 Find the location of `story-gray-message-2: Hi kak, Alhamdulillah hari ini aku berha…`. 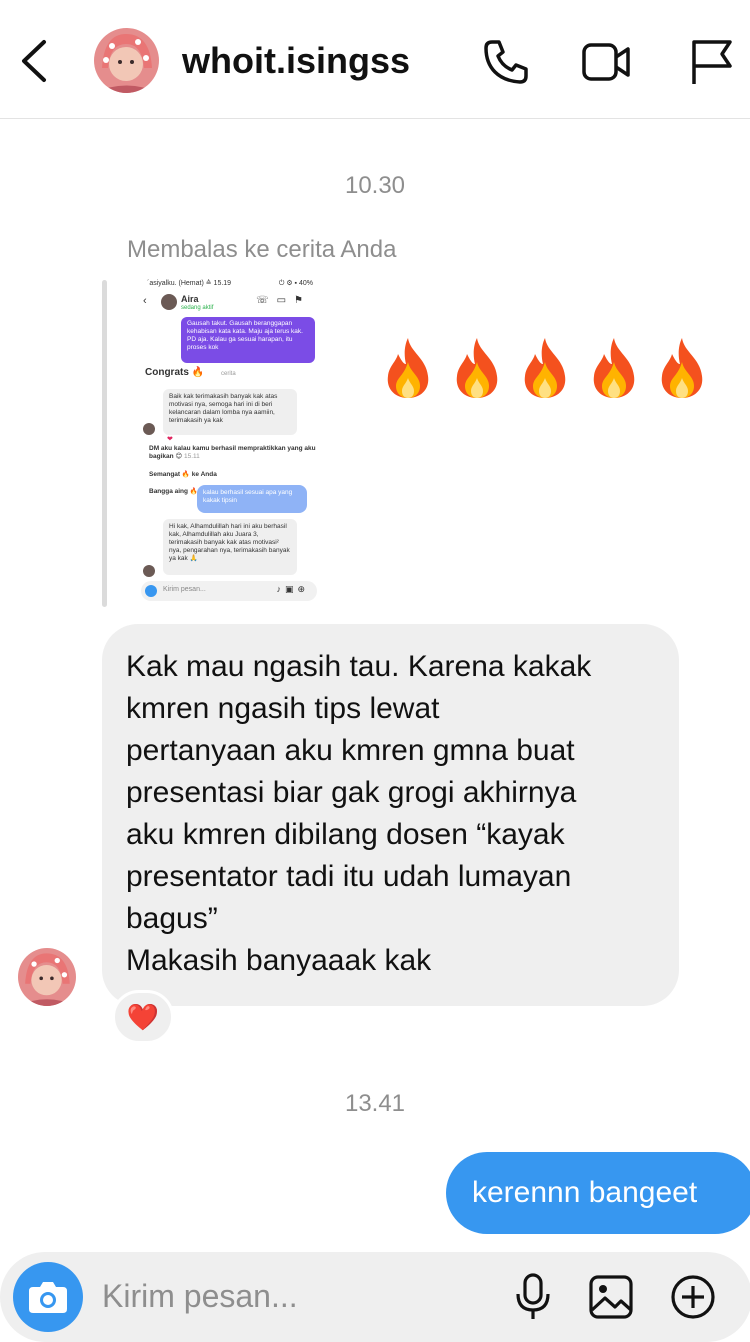

story-gray-message-2: Hi kak, Alhamdulillah hari ini aku berha… is located at coordinates (230, 547).